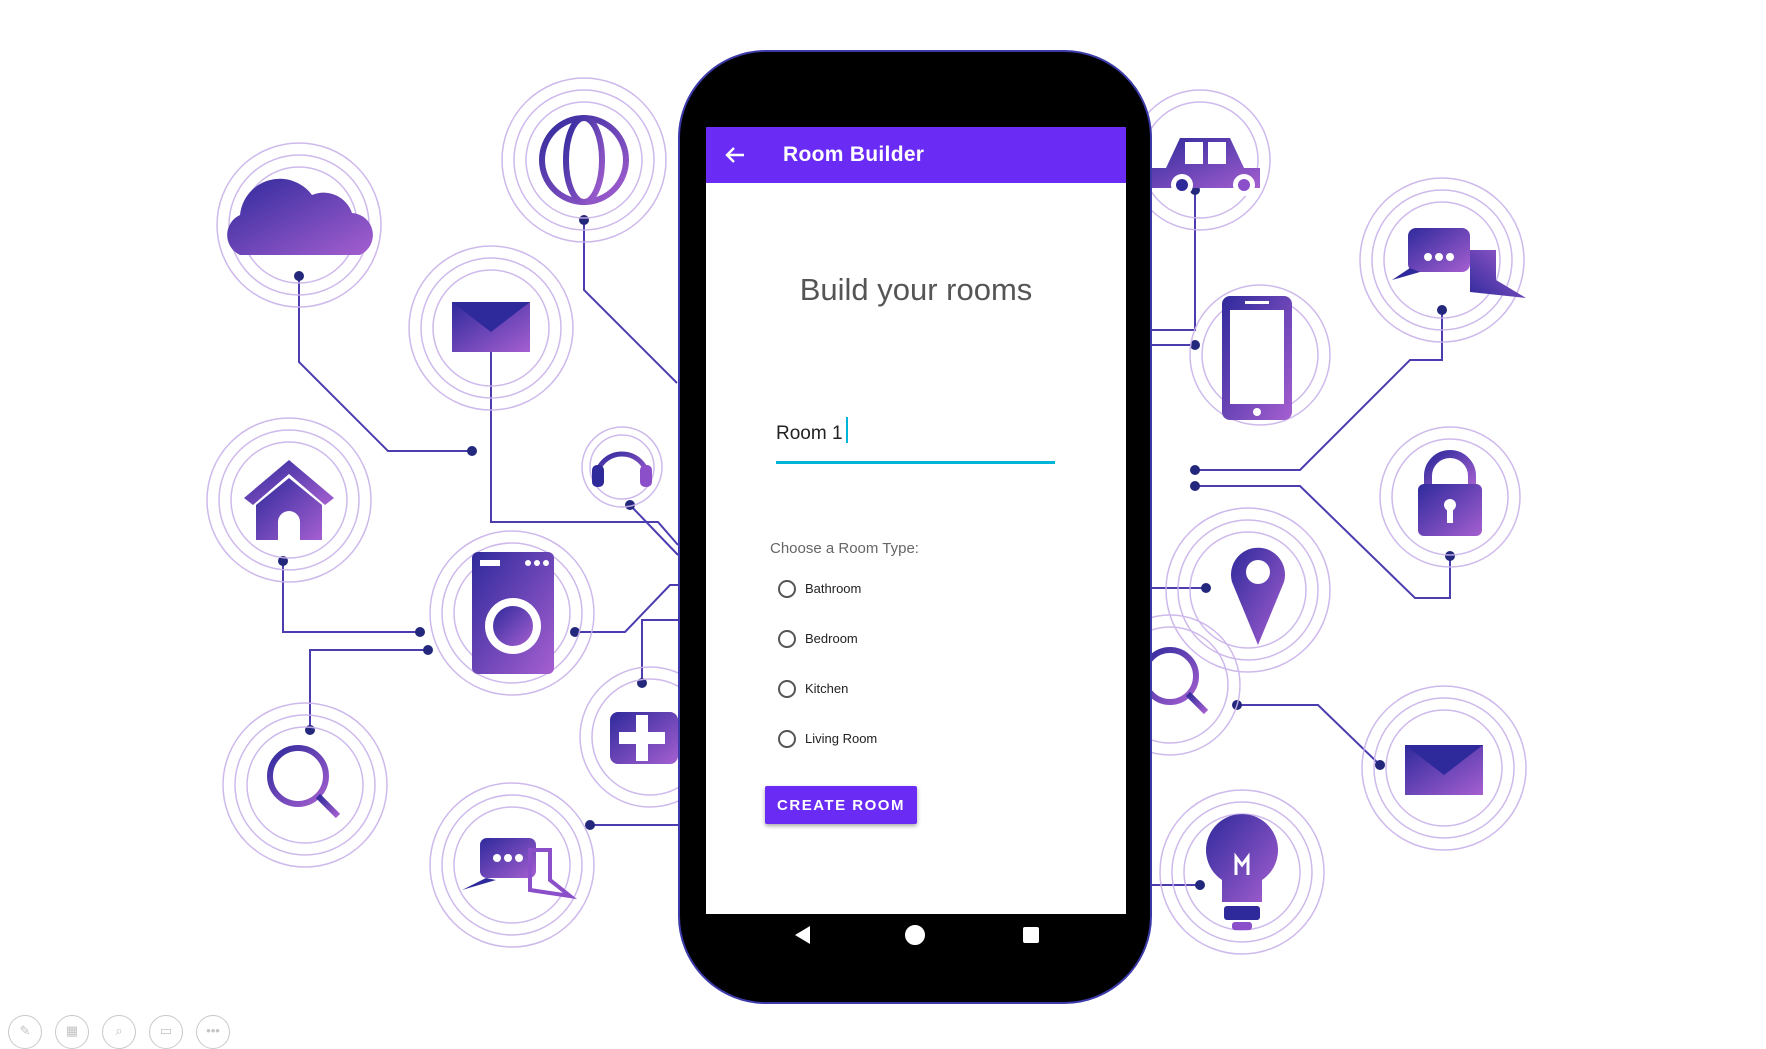  Describe the element at coordinates (847, 430) in the screenshot. I see `text-cursor` at that location.